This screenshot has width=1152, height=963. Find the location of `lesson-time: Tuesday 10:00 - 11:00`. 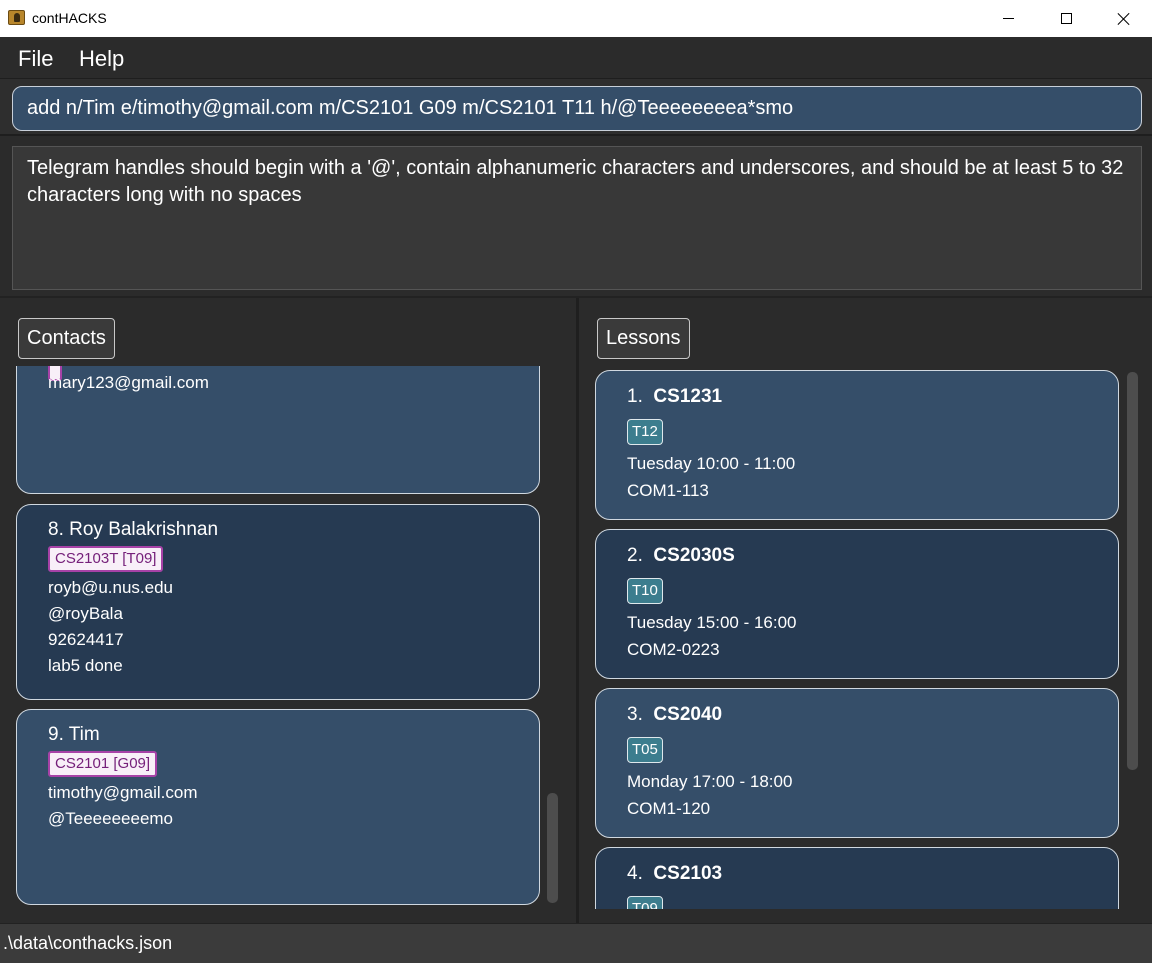

lesson-time: Tuesday 10:00 - 11:00 is located at coordinates (711, 464).